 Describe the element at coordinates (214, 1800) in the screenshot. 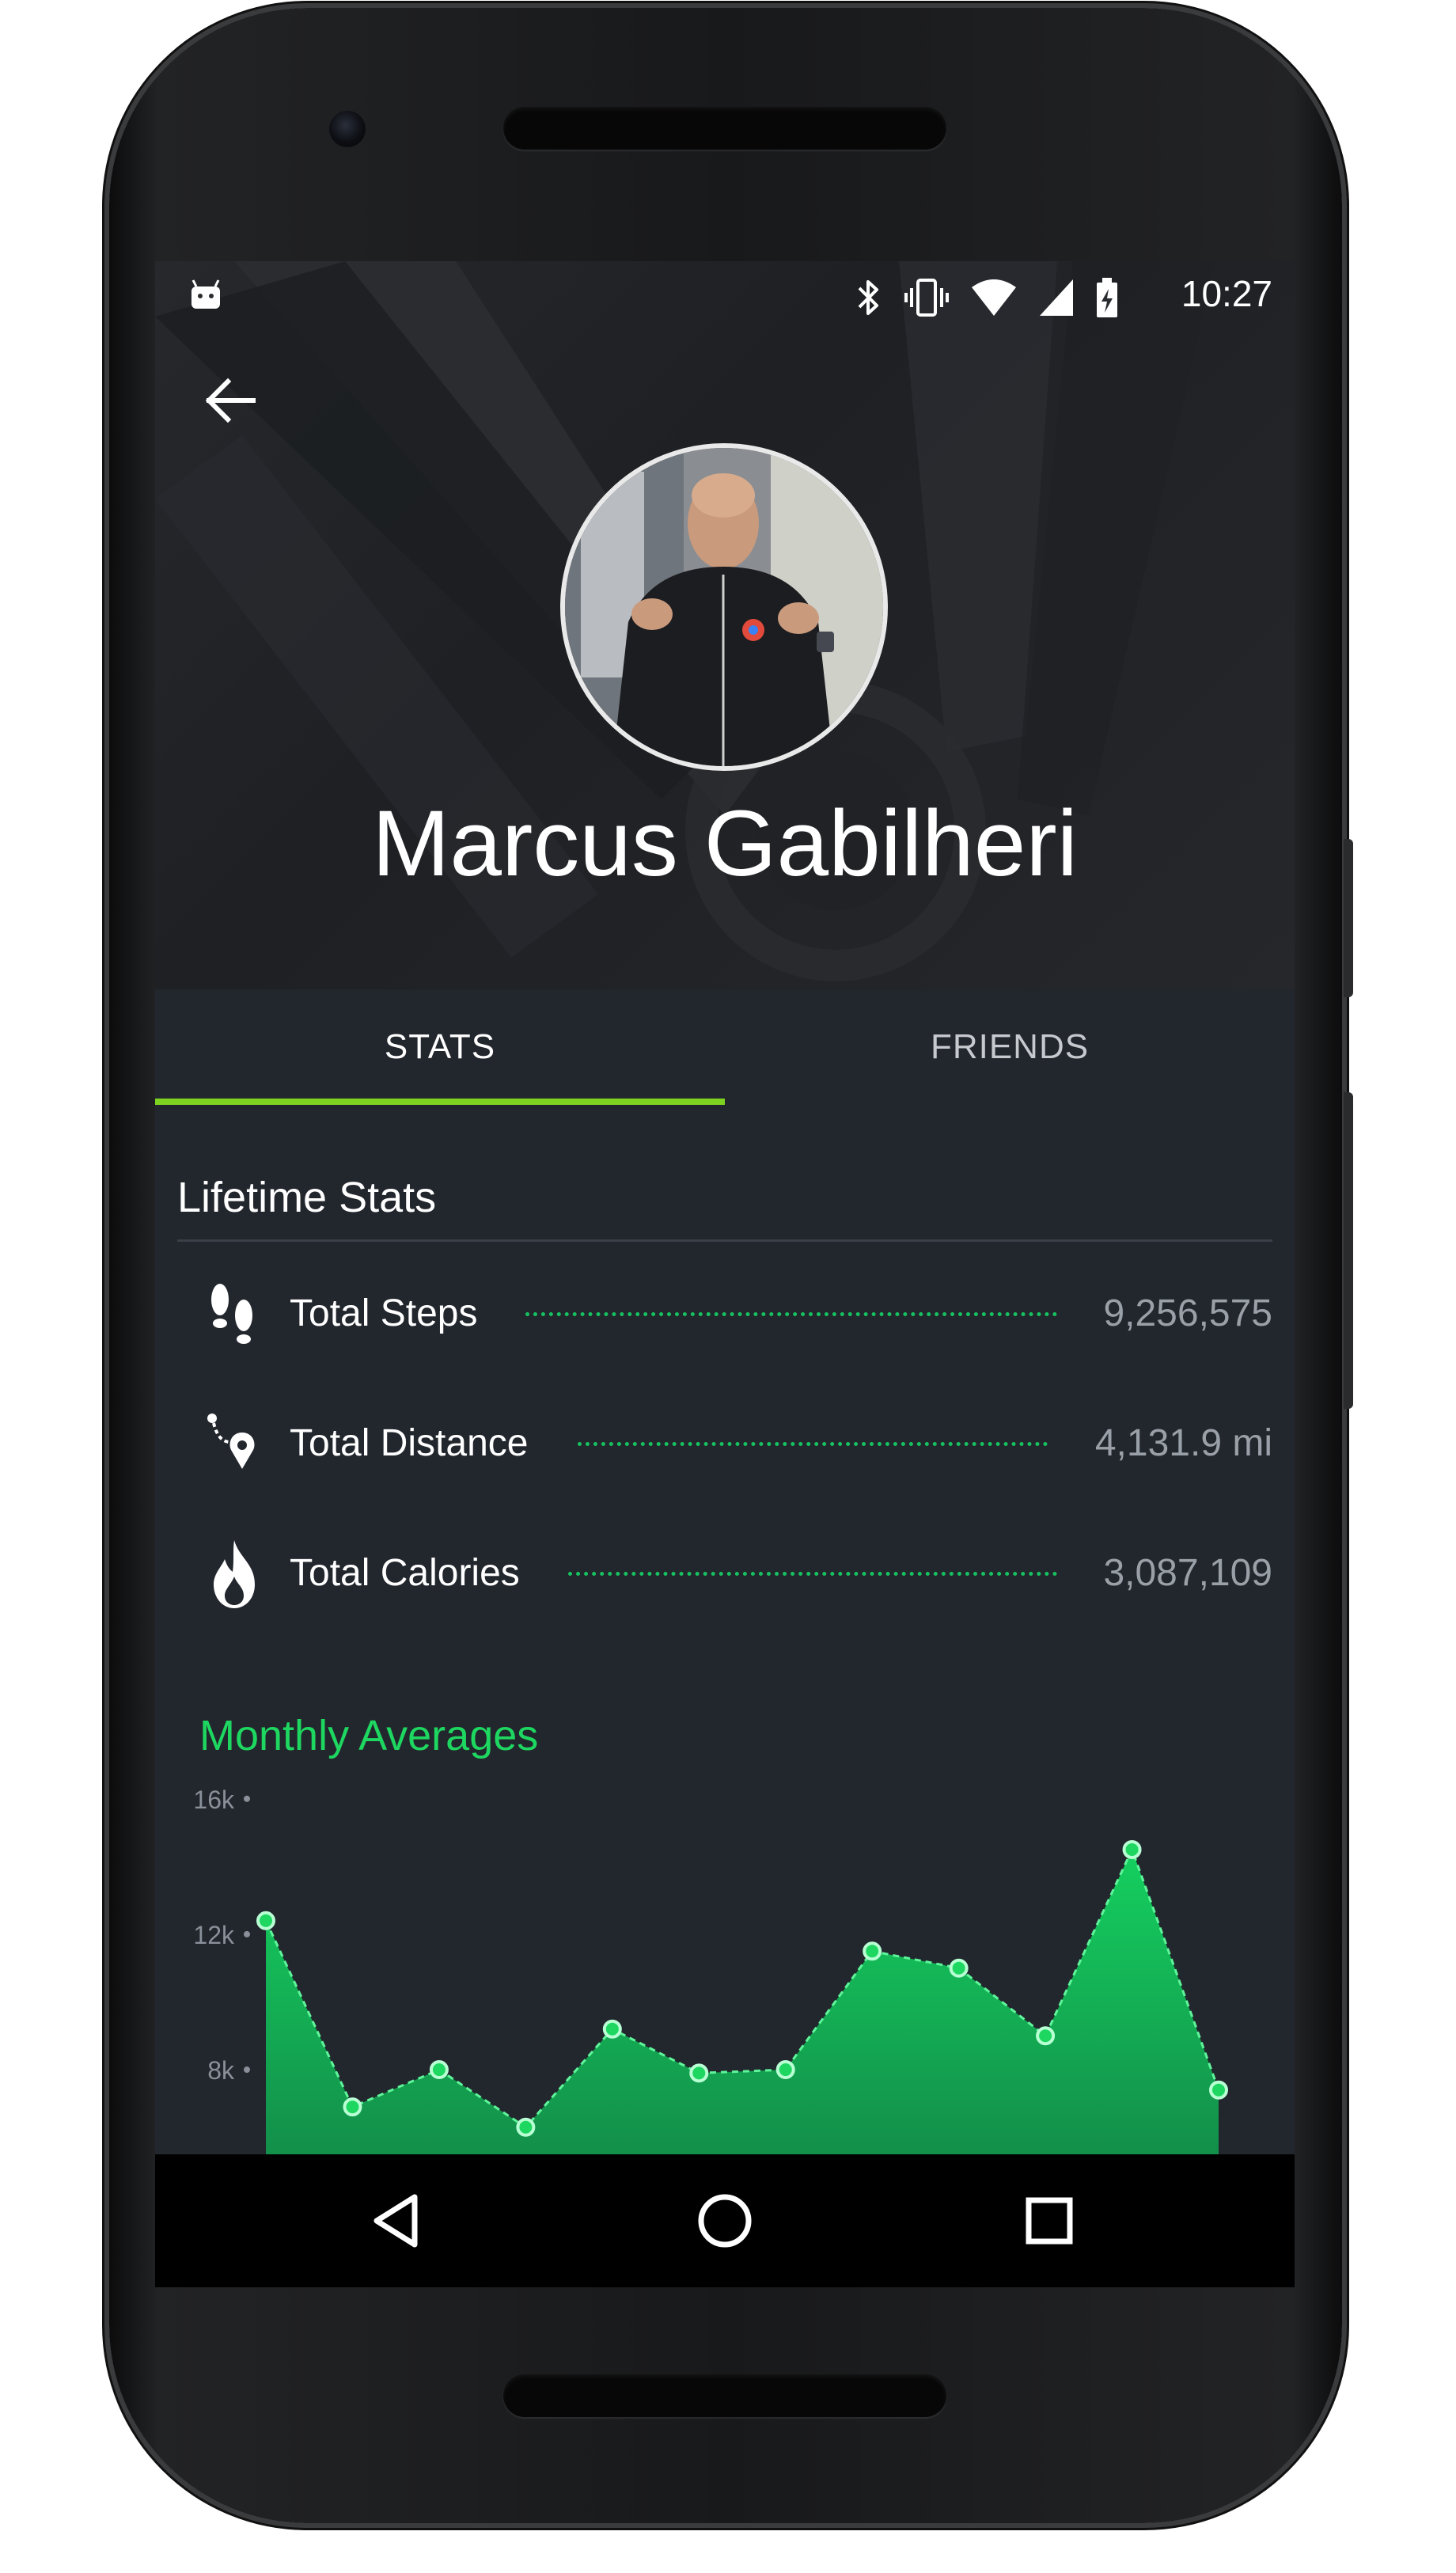

I see `y-tick-label: 16k` at that location.